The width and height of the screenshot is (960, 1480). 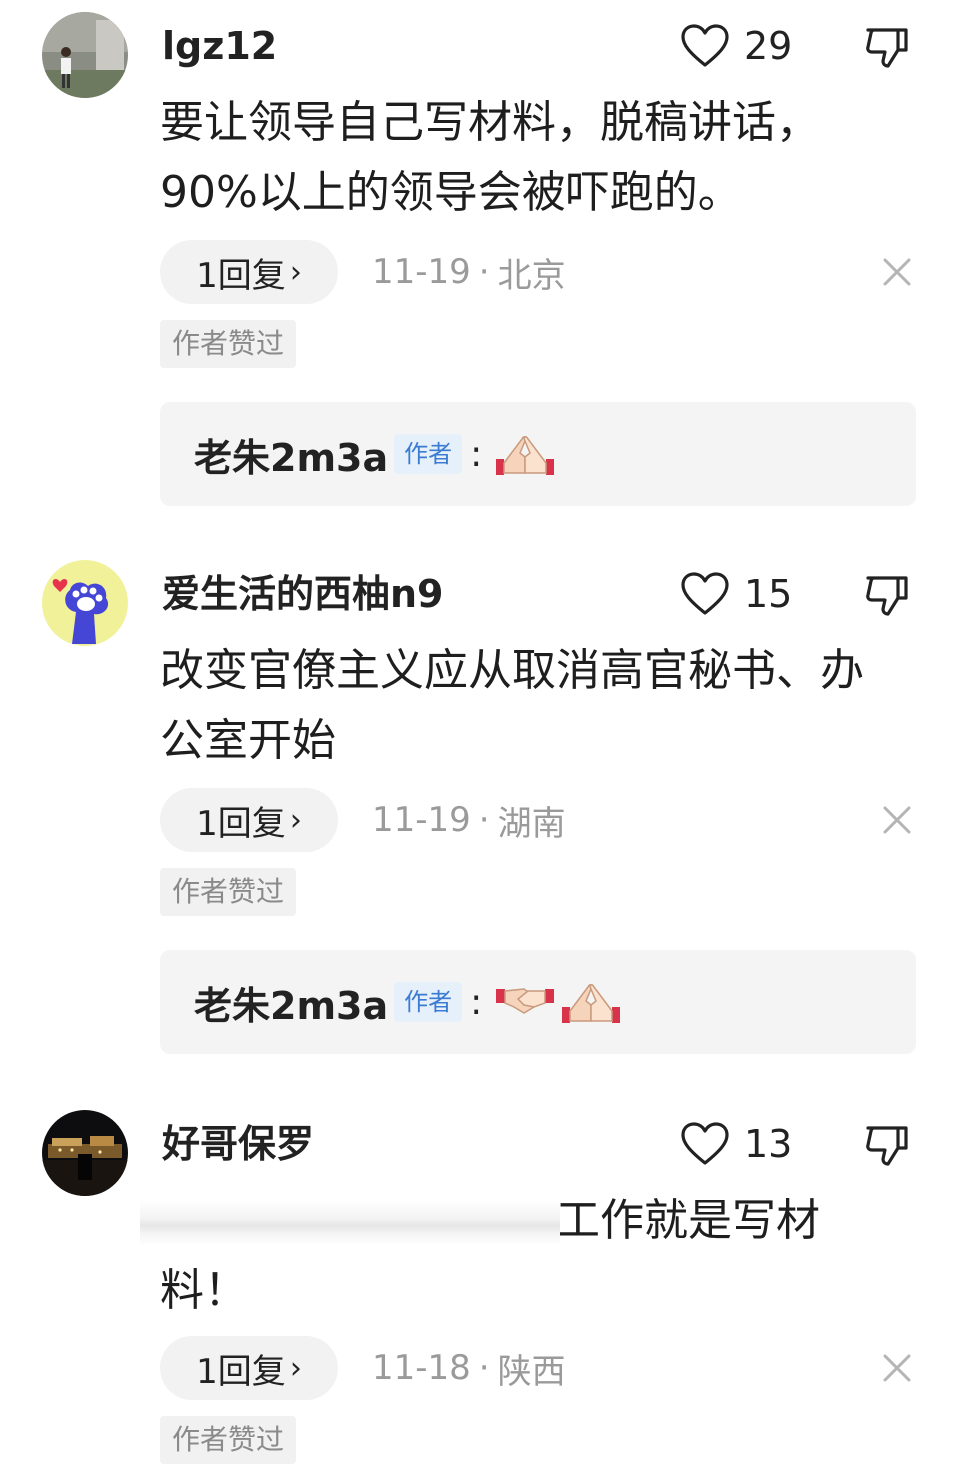 What do you see at coordinates (736, 594) in the screenshot?
I see `like-button: 15` at bounding box center [736, 594].